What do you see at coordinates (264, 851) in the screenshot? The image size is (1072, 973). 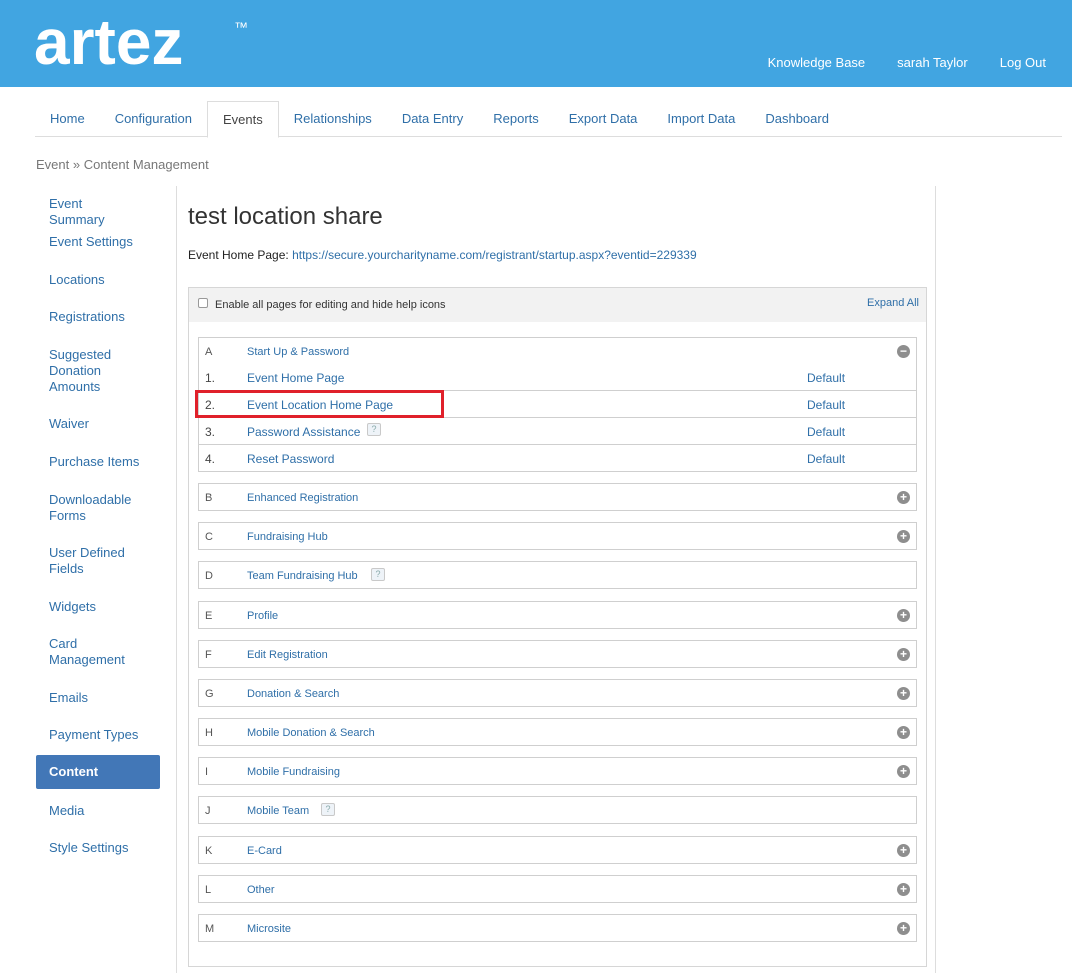 I see `section-title: E-Card` at bounding box center [264, 851].